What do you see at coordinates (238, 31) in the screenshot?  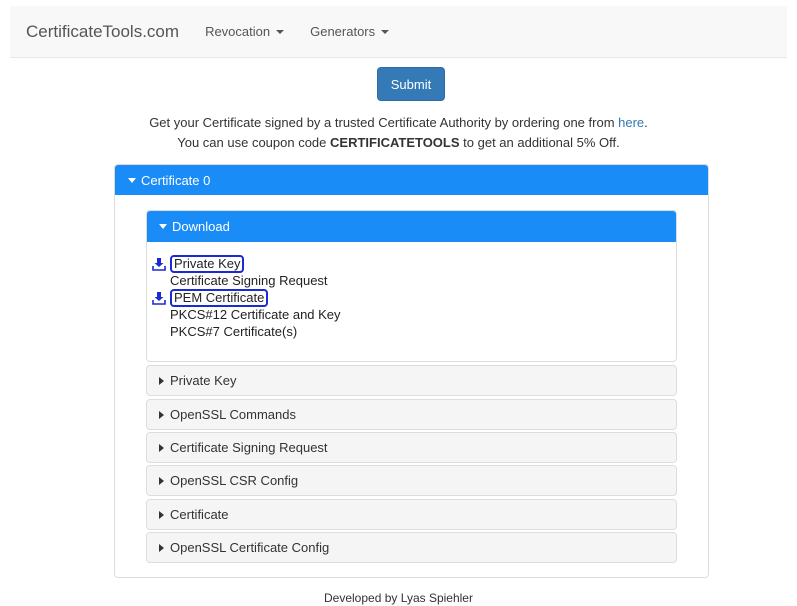 I see `revocation-menu-label: Revocation` at bounding box center [238, 31].